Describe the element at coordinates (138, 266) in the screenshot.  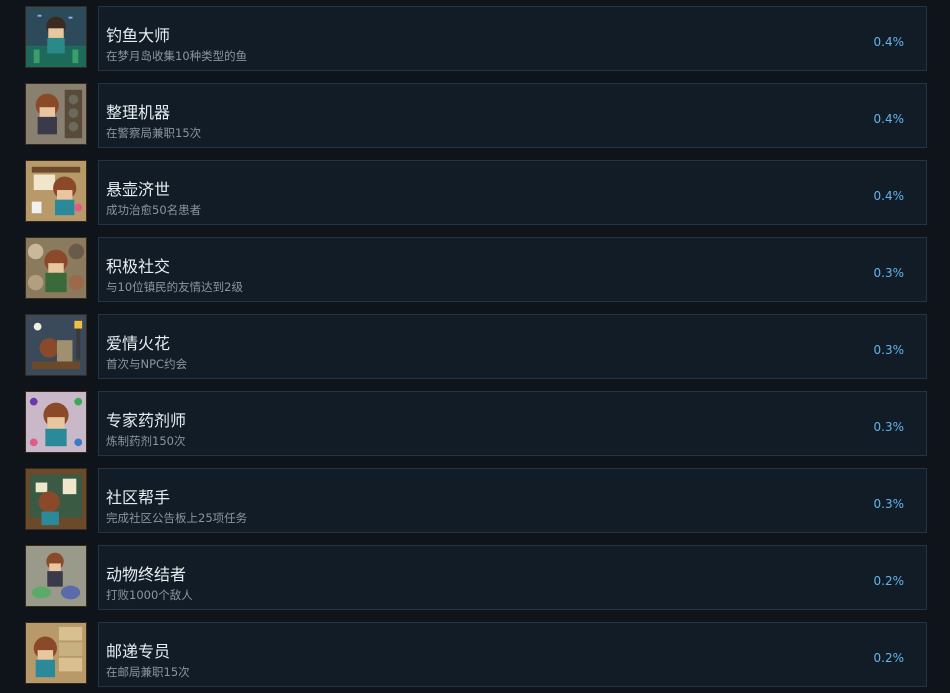
I see `achievement-title: 积极社交` at that location.